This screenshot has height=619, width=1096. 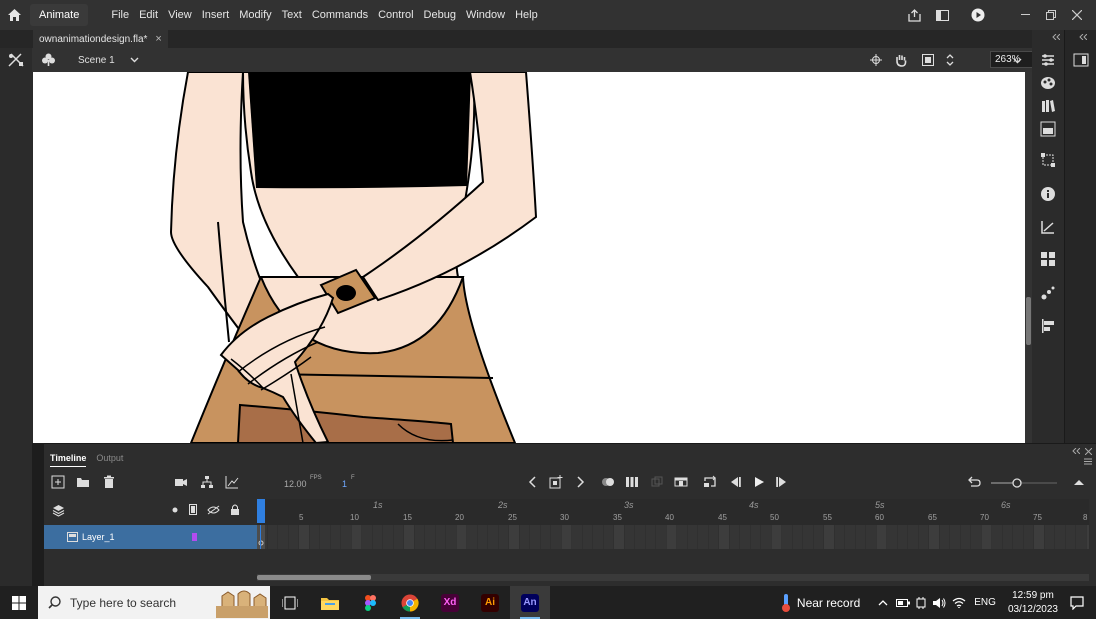 I want to click on taskbar-search: Type here to search, so click(x=154, y=602).